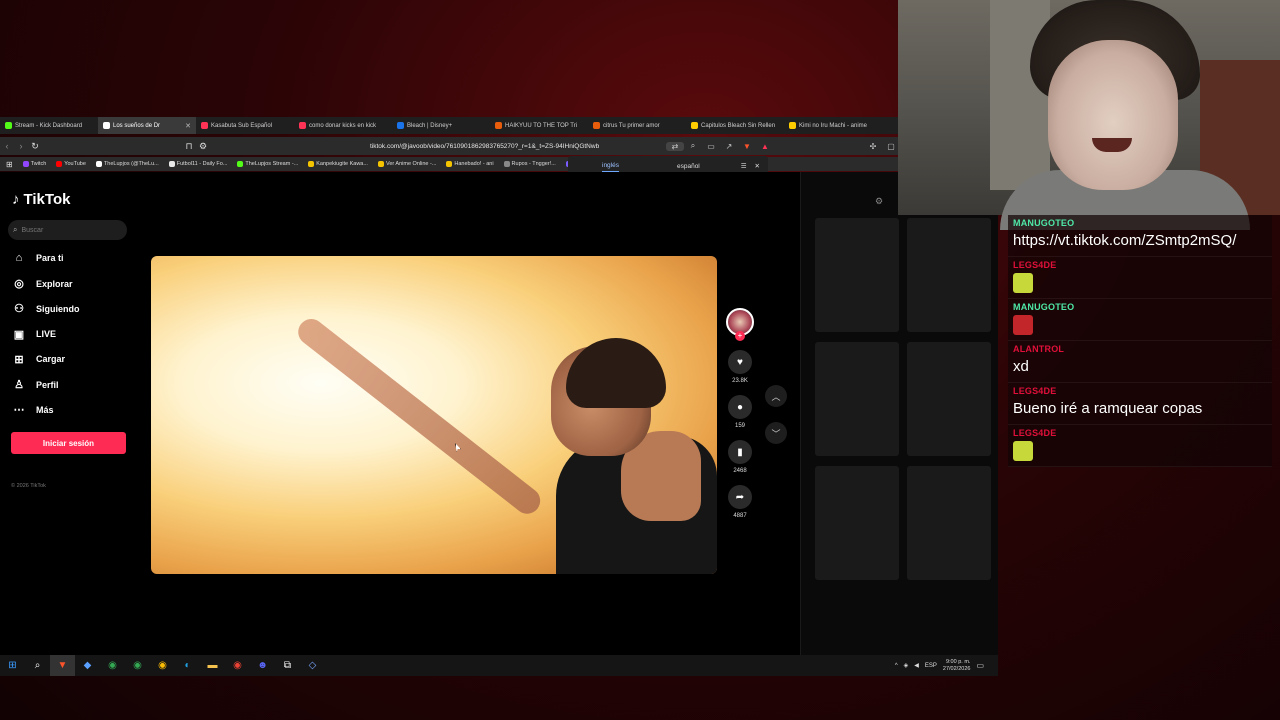  Describe the element at coordinates (637, 125) in the screenshot. I see `browser-tab: citrus Tu primer amor` at that location.